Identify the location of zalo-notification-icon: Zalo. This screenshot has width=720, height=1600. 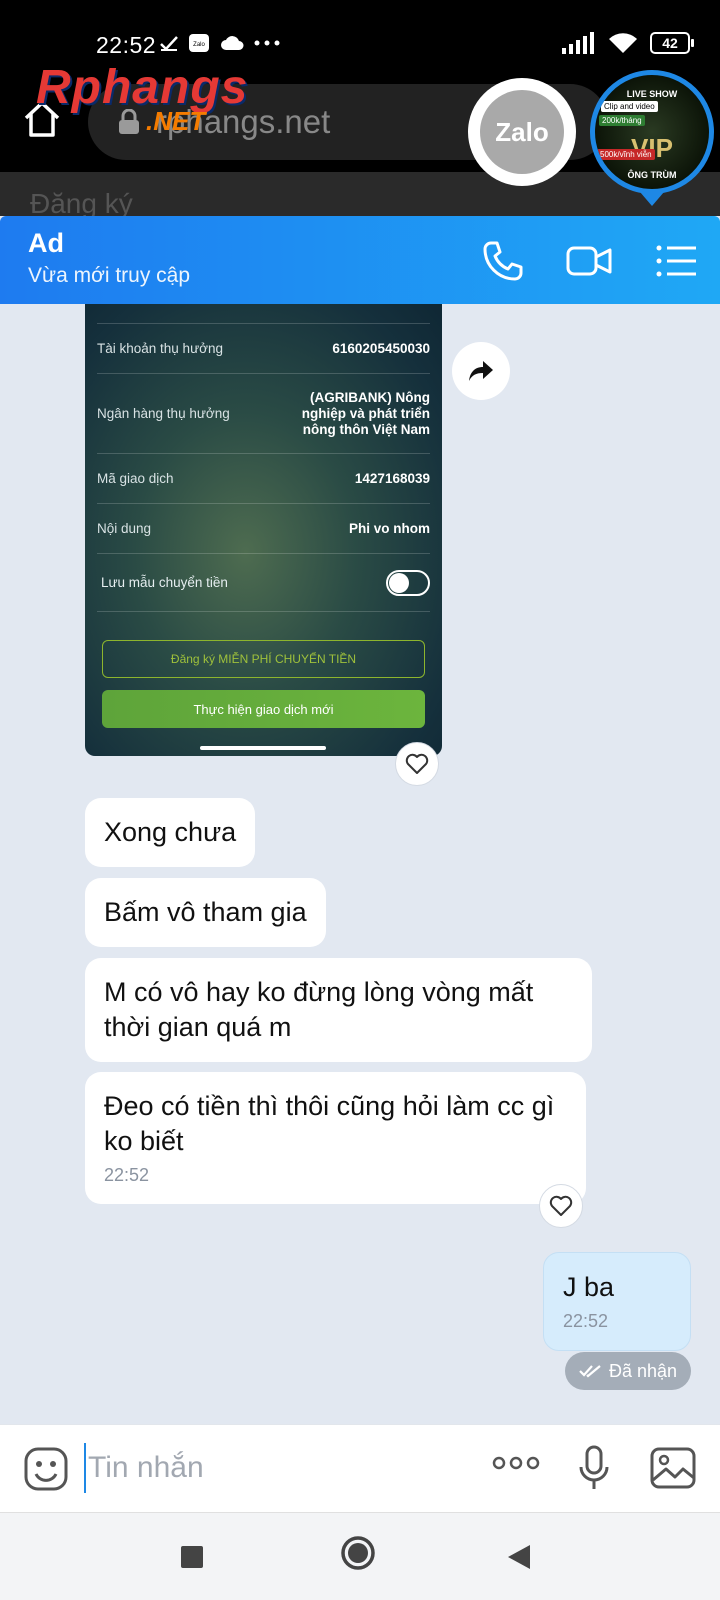
(199, 43).